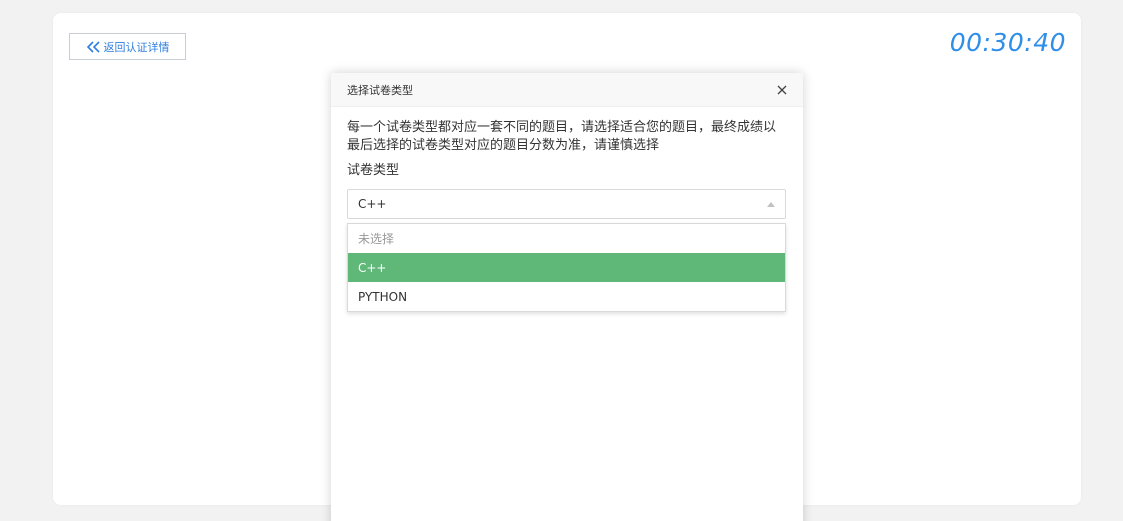 This screenshot has width=1123, height=521. What do you see at coordinates (380, 90) in the screenshot?
I see `modal-title: 选择试卷类型` at bounding box center [380, 90].